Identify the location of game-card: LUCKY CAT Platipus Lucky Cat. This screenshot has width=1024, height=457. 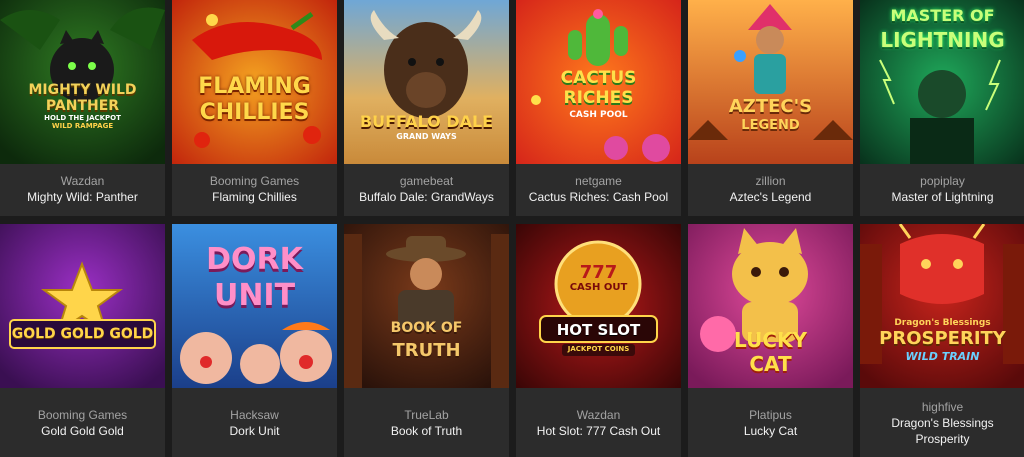
(770, 340).